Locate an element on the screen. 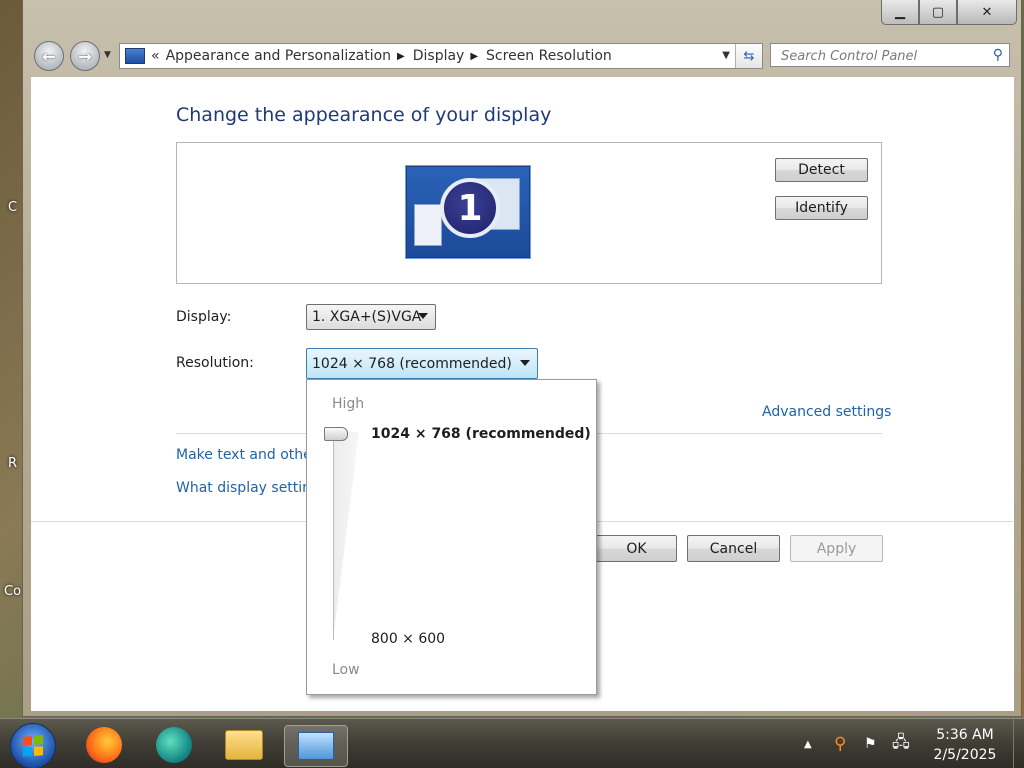 The image size is (1024, 768). monitor-window-graphic is located at coordinates (428, 225).